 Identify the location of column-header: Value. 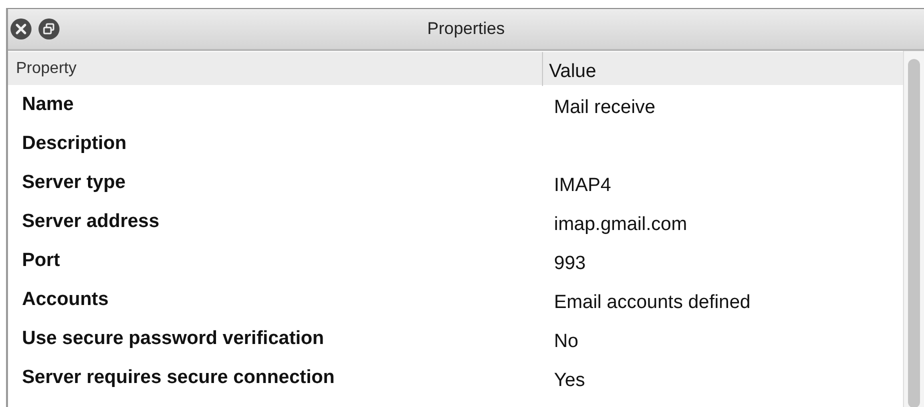
(572, 71).